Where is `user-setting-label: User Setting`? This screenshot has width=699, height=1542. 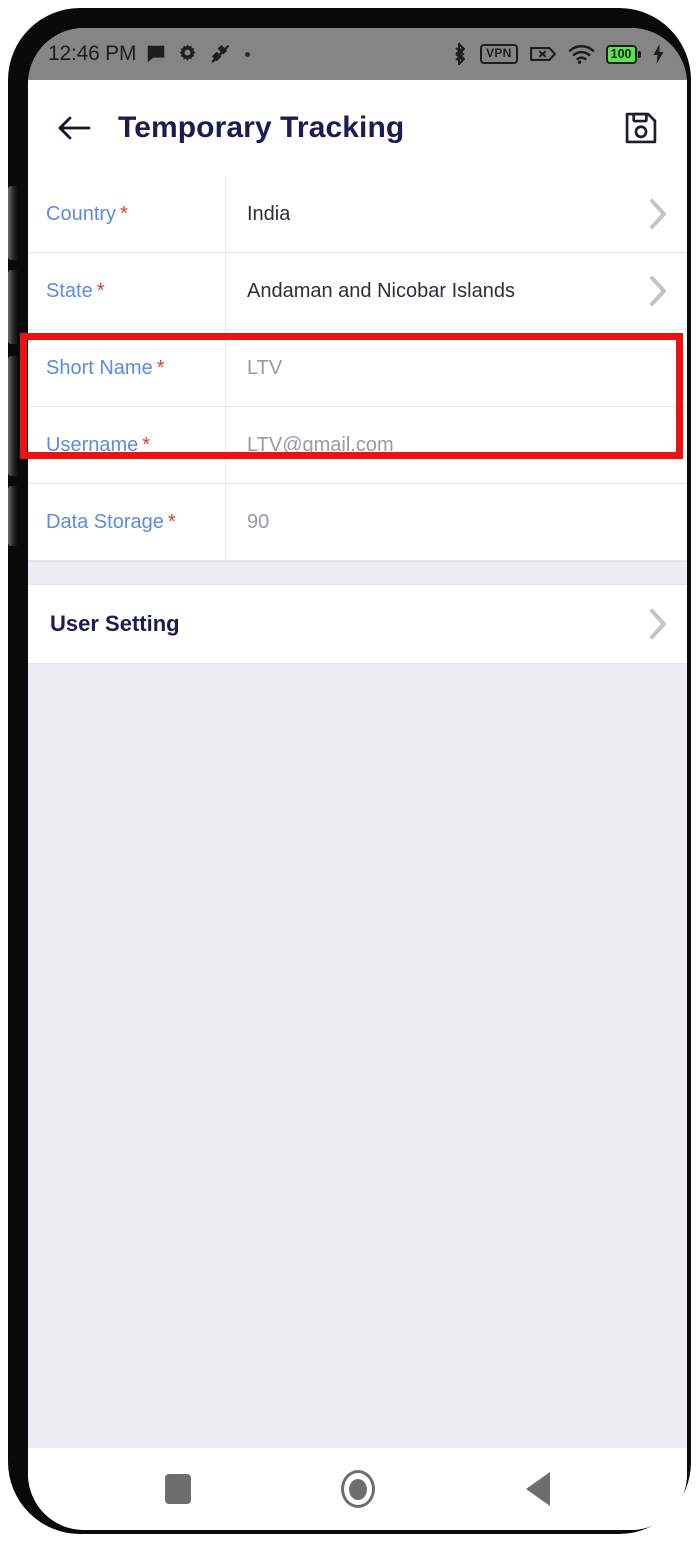 user-setting-label: User Setting is located at coordinates (115, 623).